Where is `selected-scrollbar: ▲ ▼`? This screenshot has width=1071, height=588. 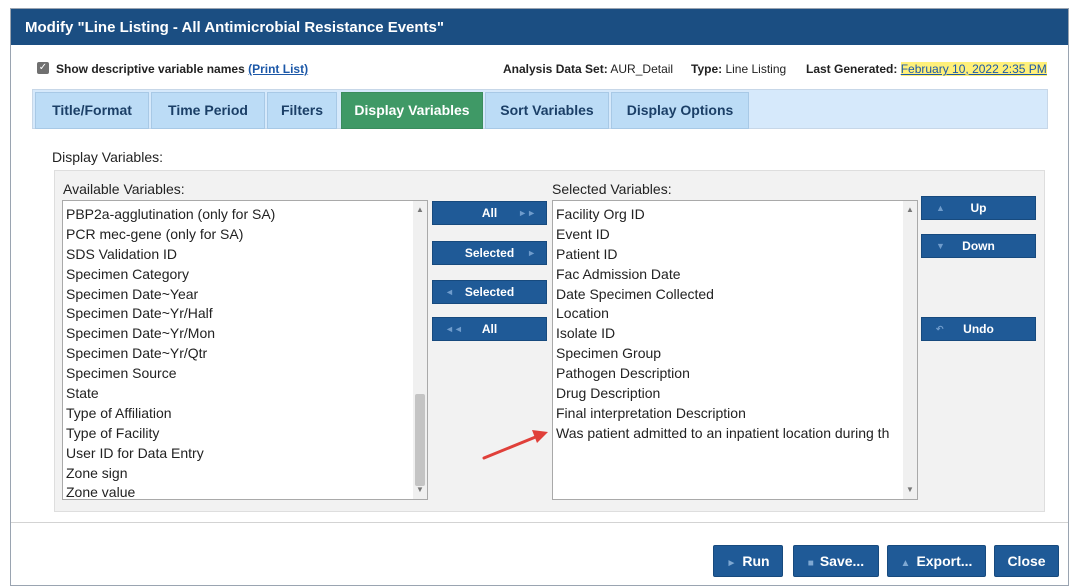
selected-scrollbar: ▲ ▼ is located at coordinates (910, 350).